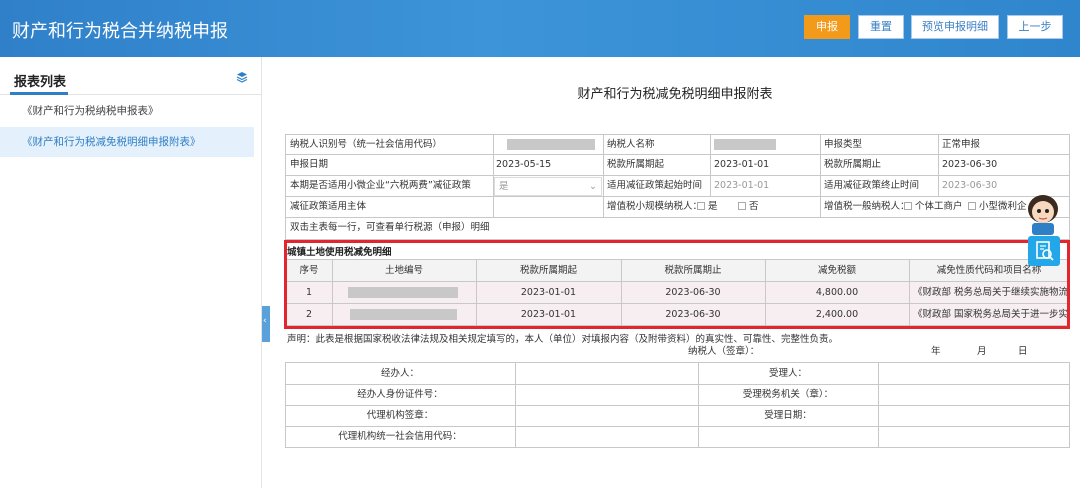 The height and width of the screenshot is (488, 1080). Describe the element at coordinates (881, 27) in the screenshot. I see `reset-button: 重置` at that location.